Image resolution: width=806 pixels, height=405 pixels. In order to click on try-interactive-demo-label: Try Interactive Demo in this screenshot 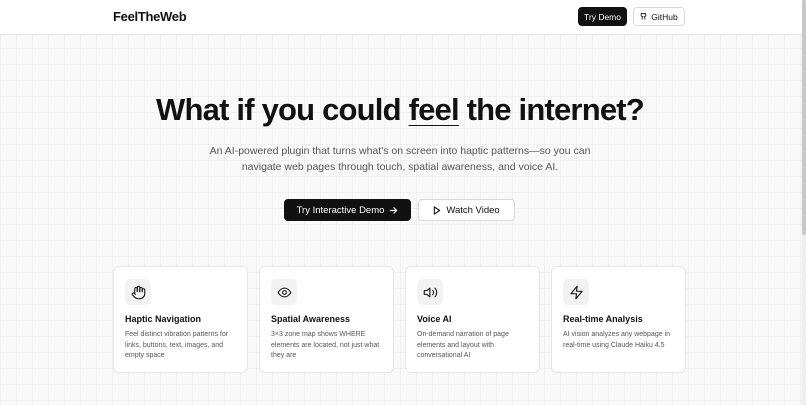, I will do `click(340, 210)`.